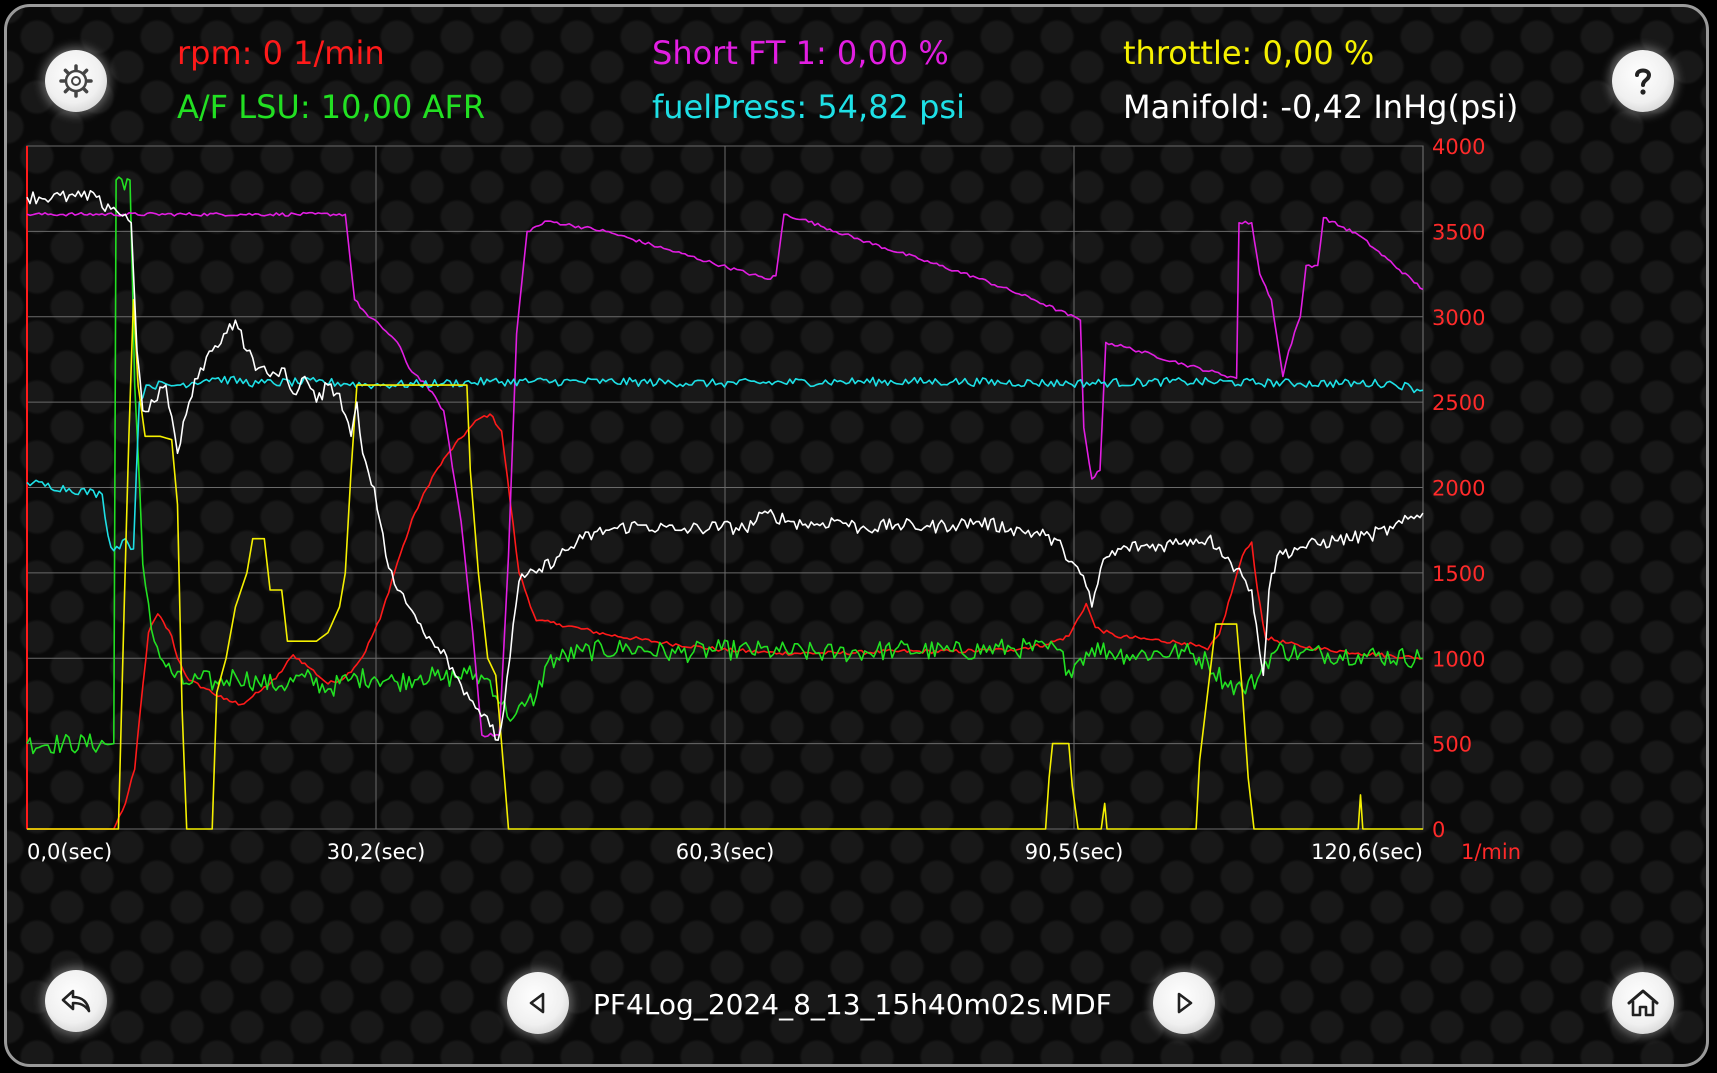  What do you see at coordinates (1458, 403) in the screenshot?
I see `y-tick-label: 2500` at bounding box center [1458, 403].